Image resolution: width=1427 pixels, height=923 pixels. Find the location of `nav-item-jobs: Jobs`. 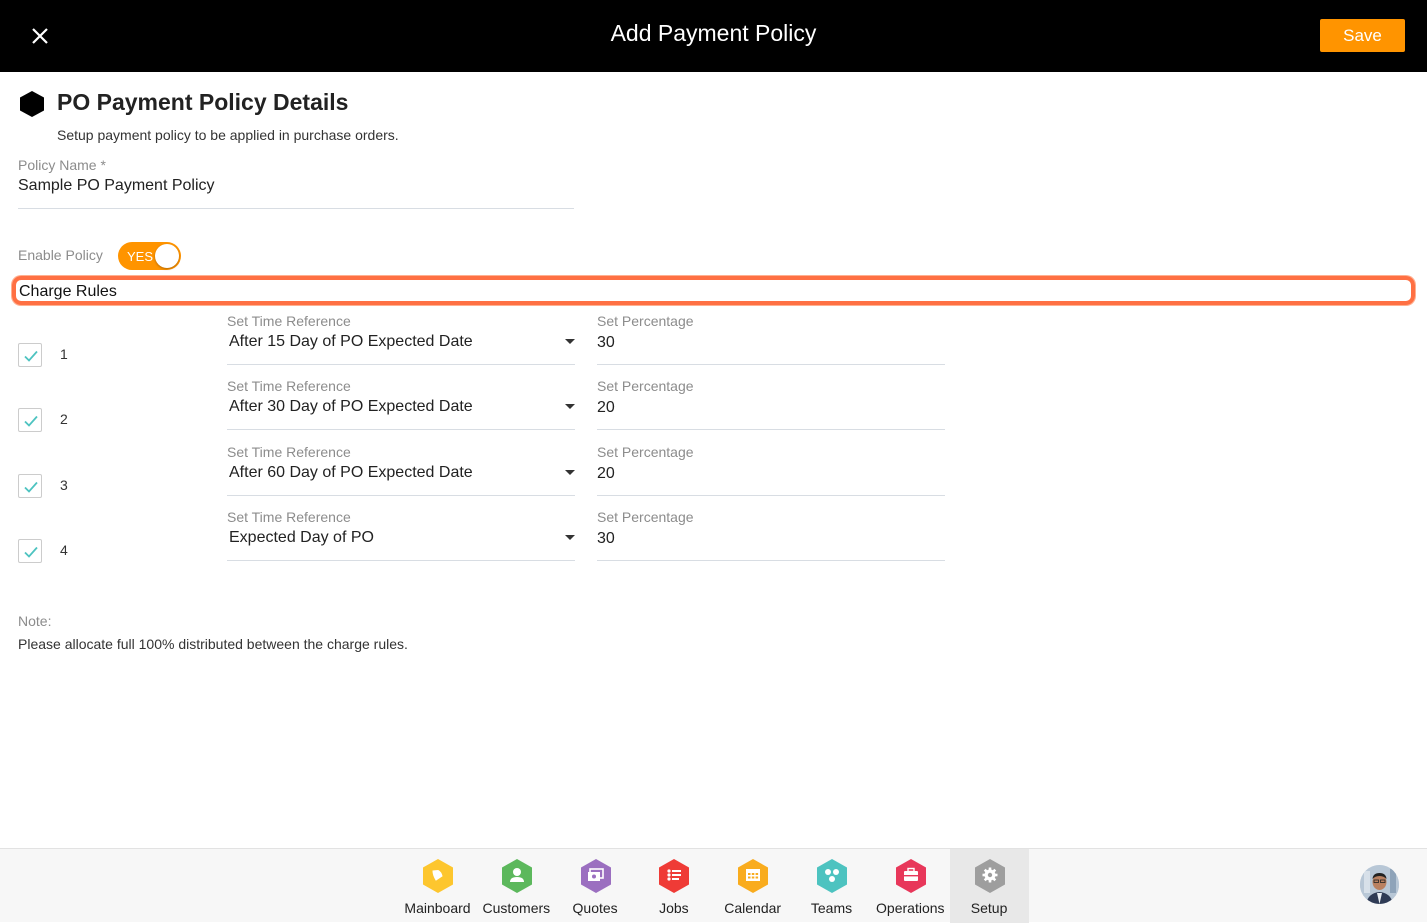

nav-item-jobs: Jobs is located at coordinates (673, 886).